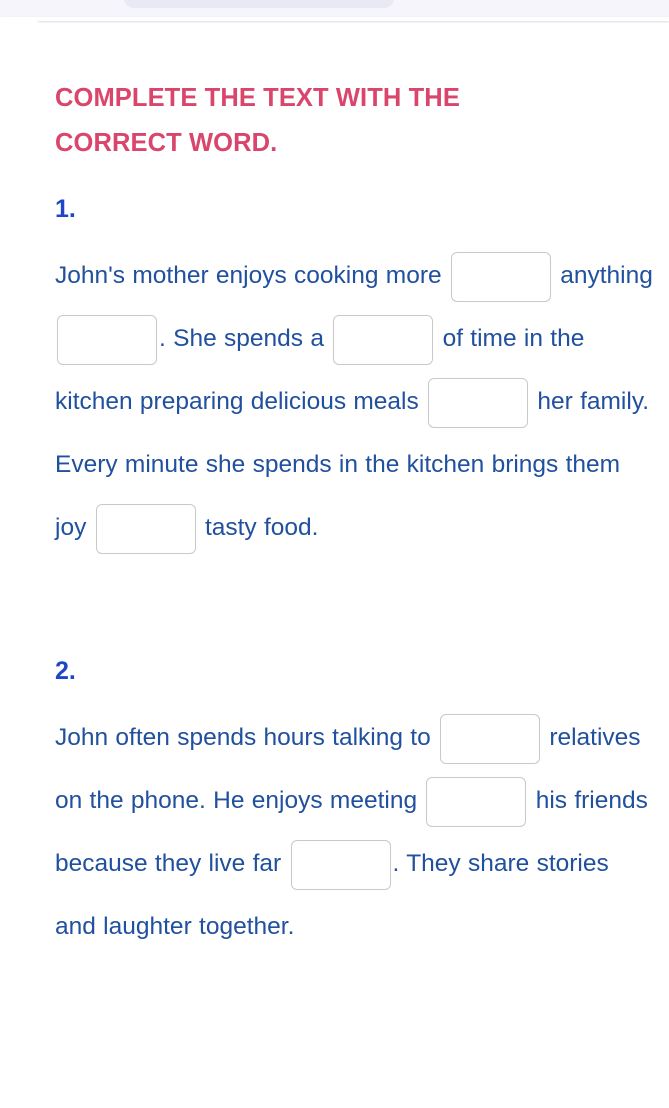  I want to click on exercise-title: COMPLETE THE TEXT WITH THE CORRECT WORD., so click(257, 120).